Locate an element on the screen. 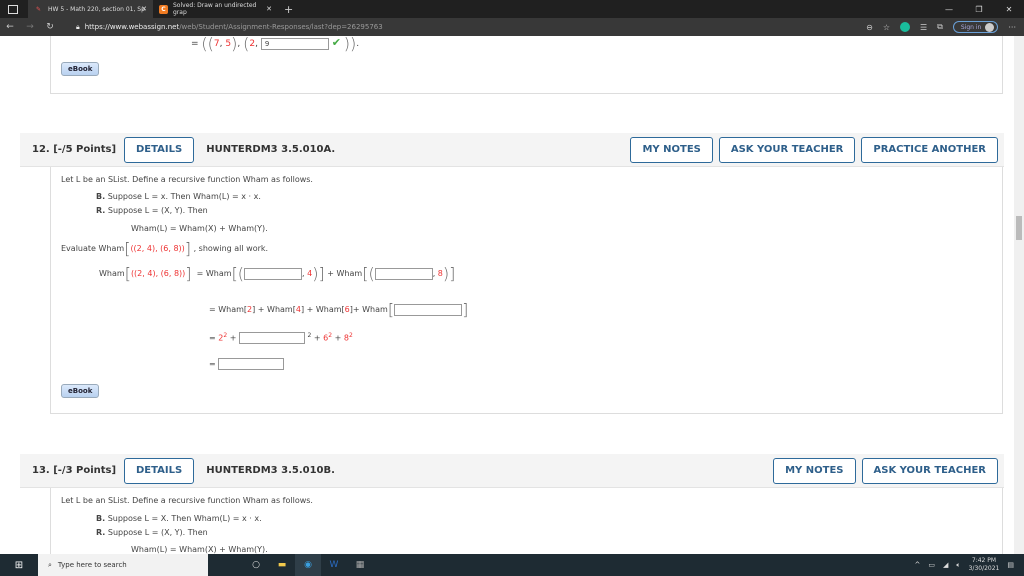 The width and height of the screenshot is (1024, 576). previous-question-body: = ((7, 5), (2, 9 ✔ )). eBook is located at coordinates (526, 65).